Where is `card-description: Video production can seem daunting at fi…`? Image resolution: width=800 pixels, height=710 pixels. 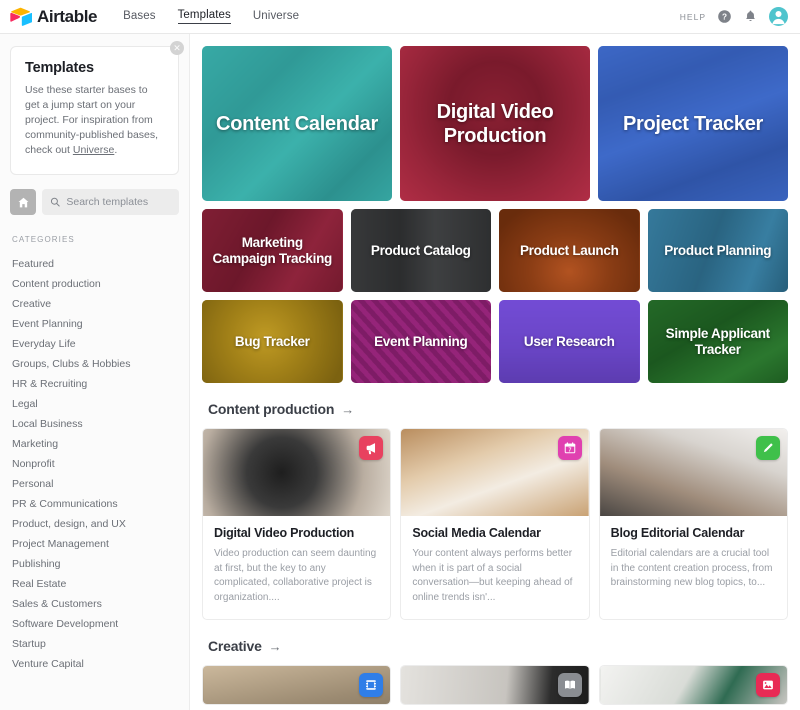
card-description: Video production can seem daunting at fi… is located at coordinates (295, 575).